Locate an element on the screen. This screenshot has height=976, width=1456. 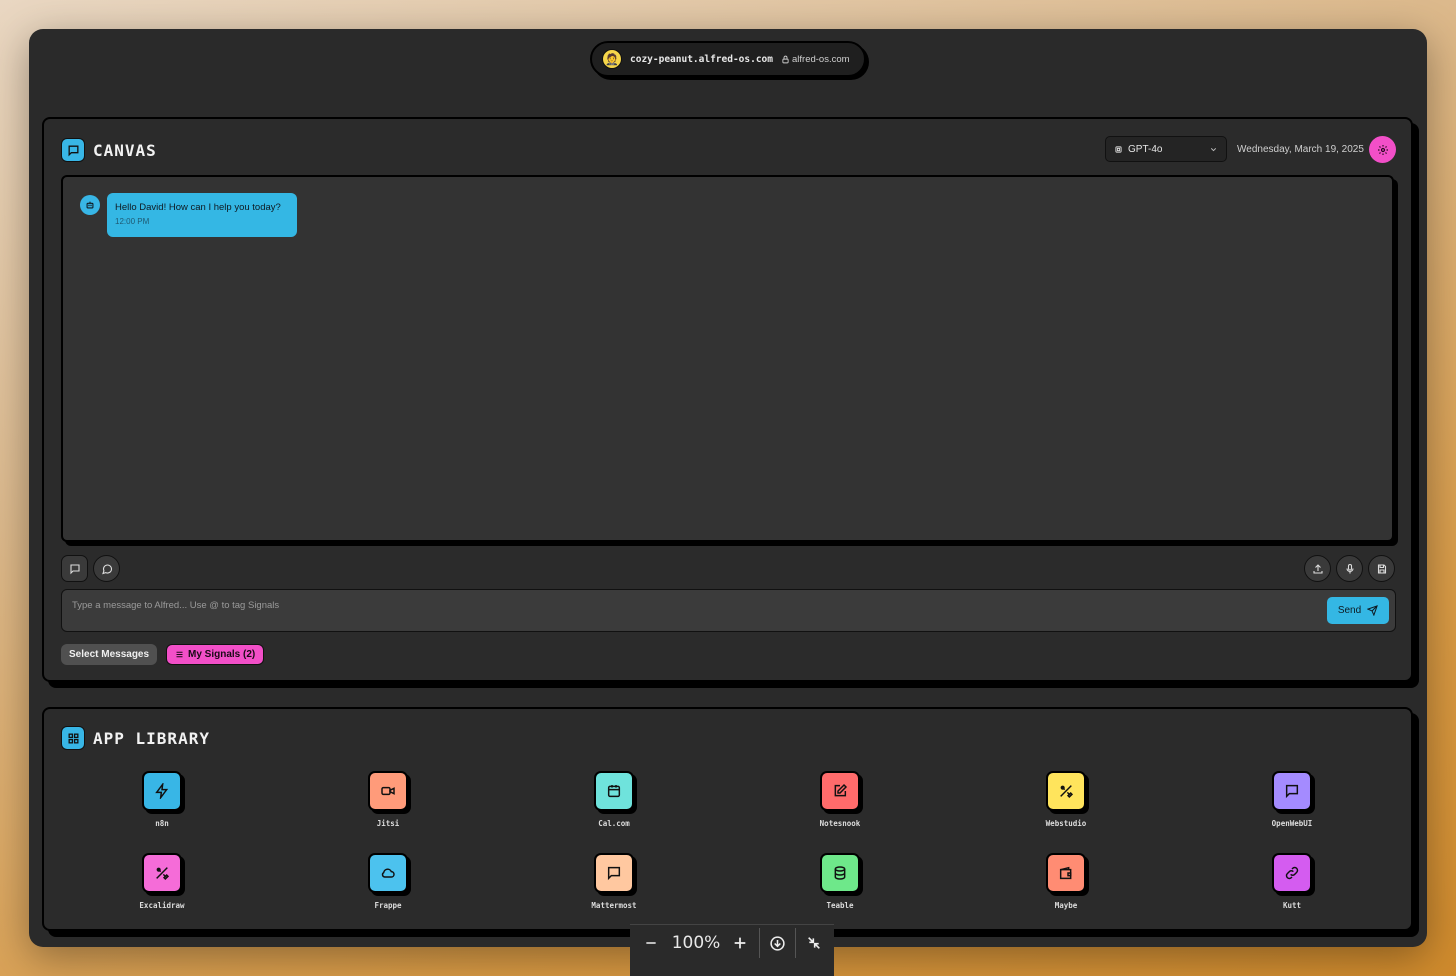
model-select-value: GPT-4o is located at coordinates (1145, 149).